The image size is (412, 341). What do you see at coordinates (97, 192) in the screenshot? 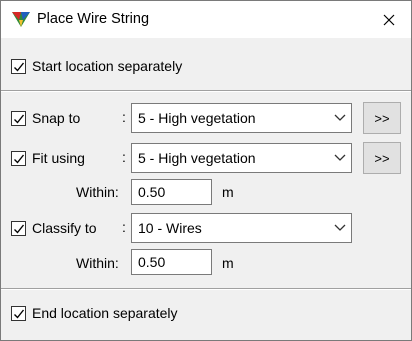
I see `fit-within-label: Within:` at bounding box center [97, 192].